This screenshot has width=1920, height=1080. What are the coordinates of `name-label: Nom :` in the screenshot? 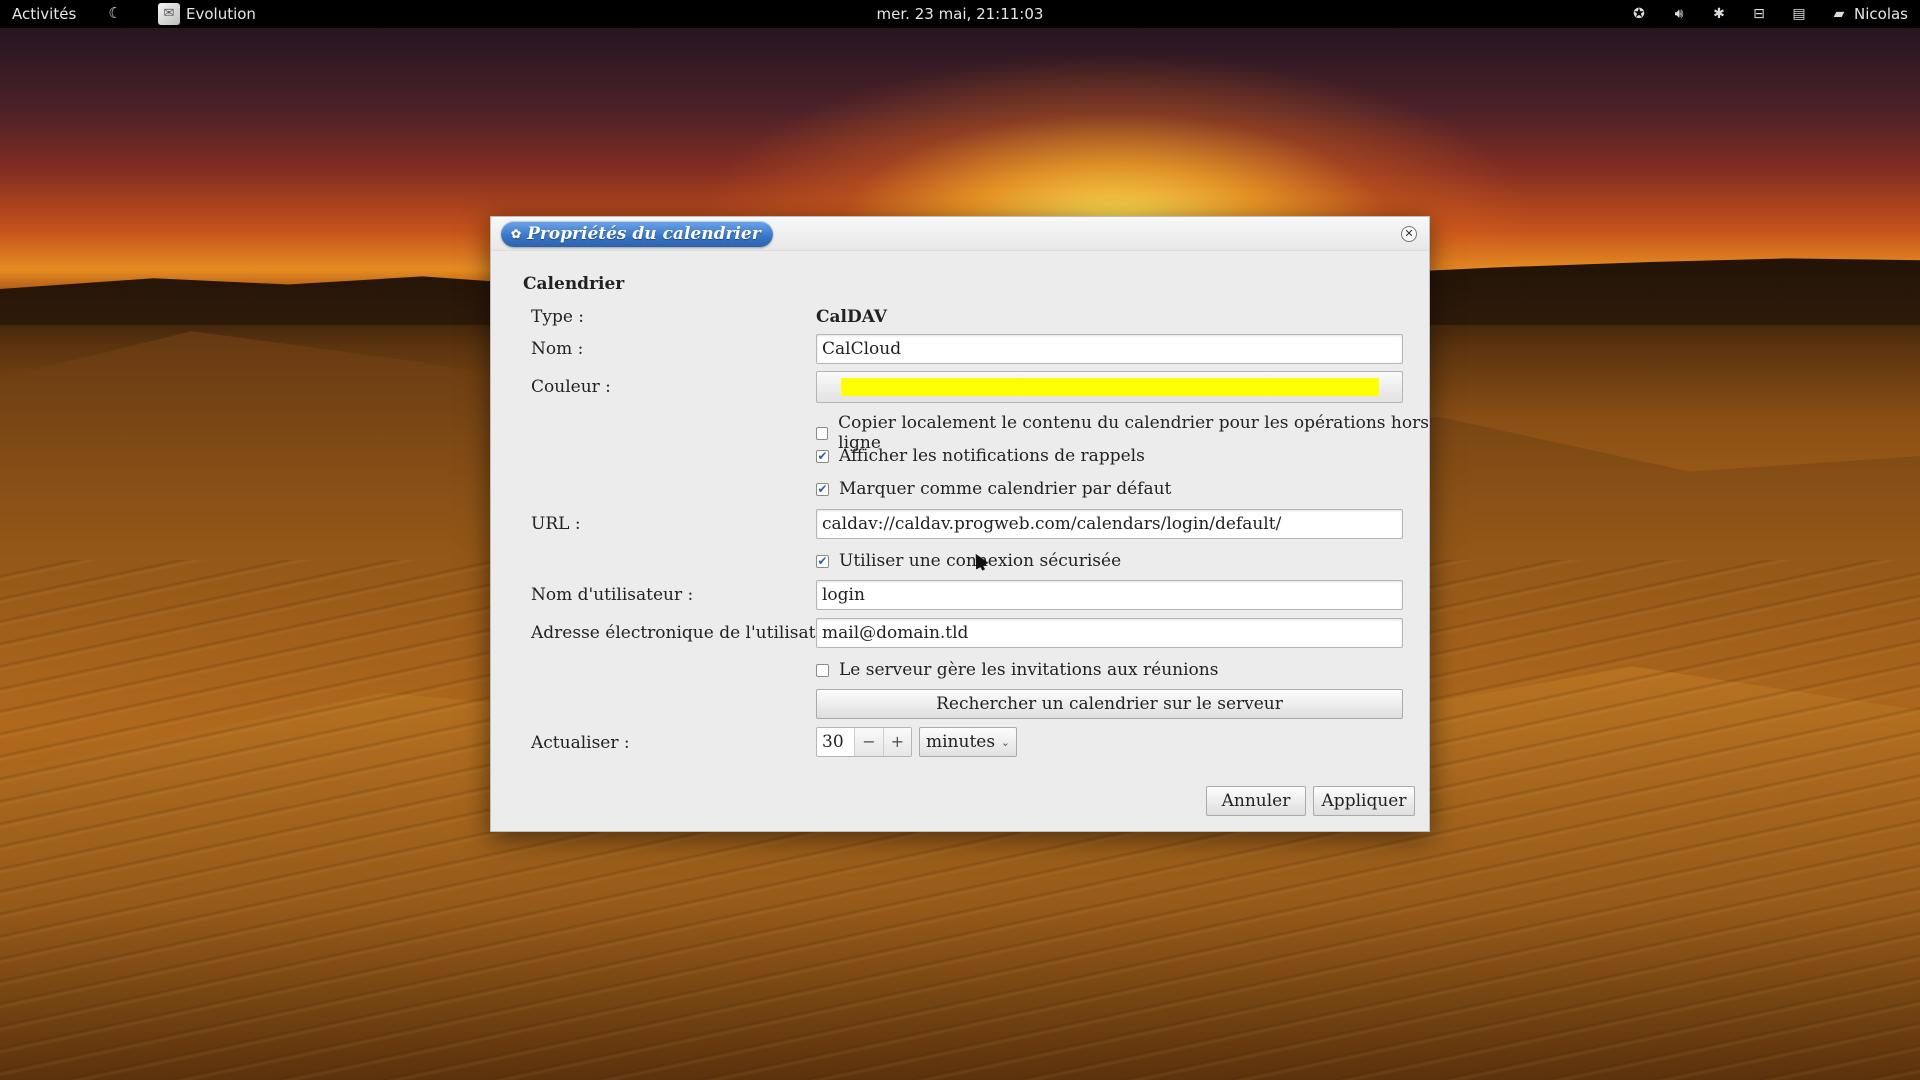 It's located at (557, 349).